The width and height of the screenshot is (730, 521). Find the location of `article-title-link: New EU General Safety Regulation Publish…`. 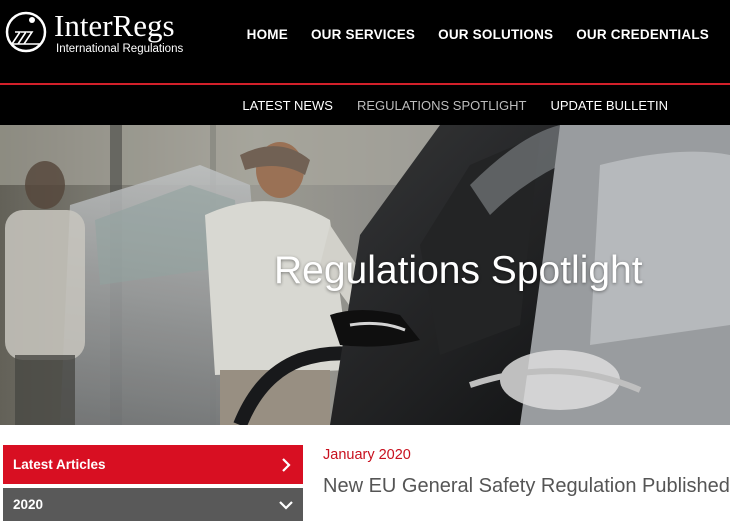

article-title-link: New EU General Safety Regulation Publish… is located at coordinates (526, 486).